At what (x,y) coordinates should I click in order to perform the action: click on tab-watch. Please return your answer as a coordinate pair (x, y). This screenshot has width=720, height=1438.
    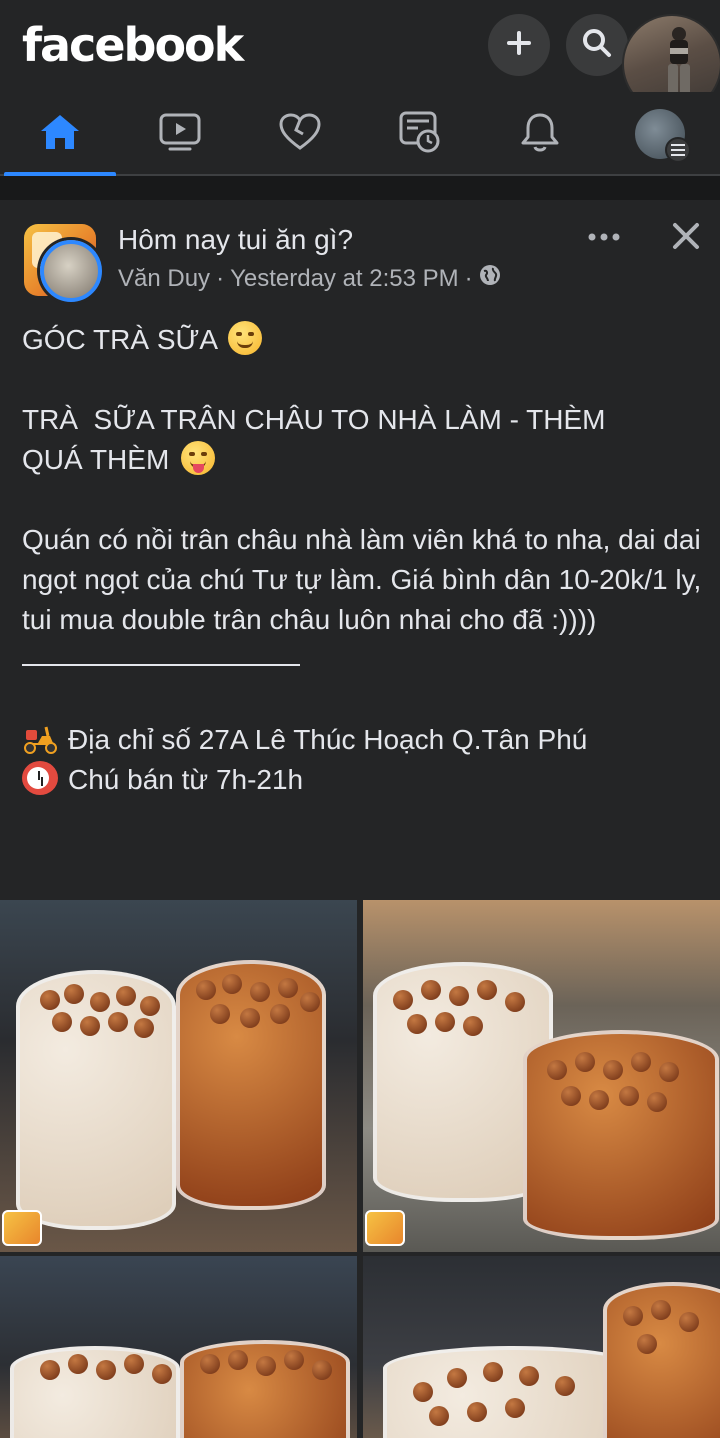
    Looking at the image, I should click on (180, 134).